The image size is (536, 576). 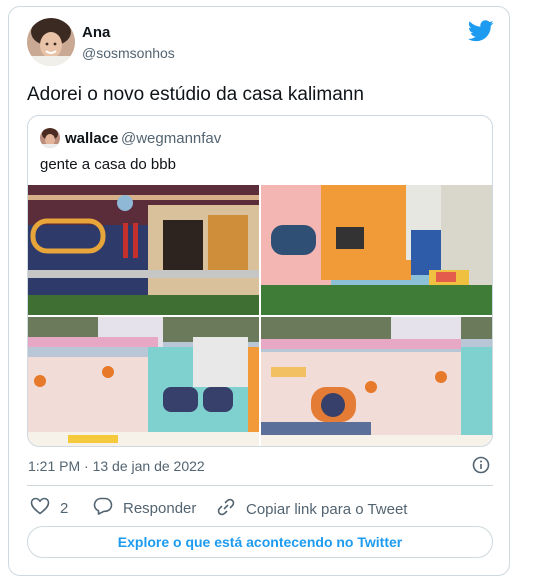 I want to click on link-icon, so click(x=231, y=509).